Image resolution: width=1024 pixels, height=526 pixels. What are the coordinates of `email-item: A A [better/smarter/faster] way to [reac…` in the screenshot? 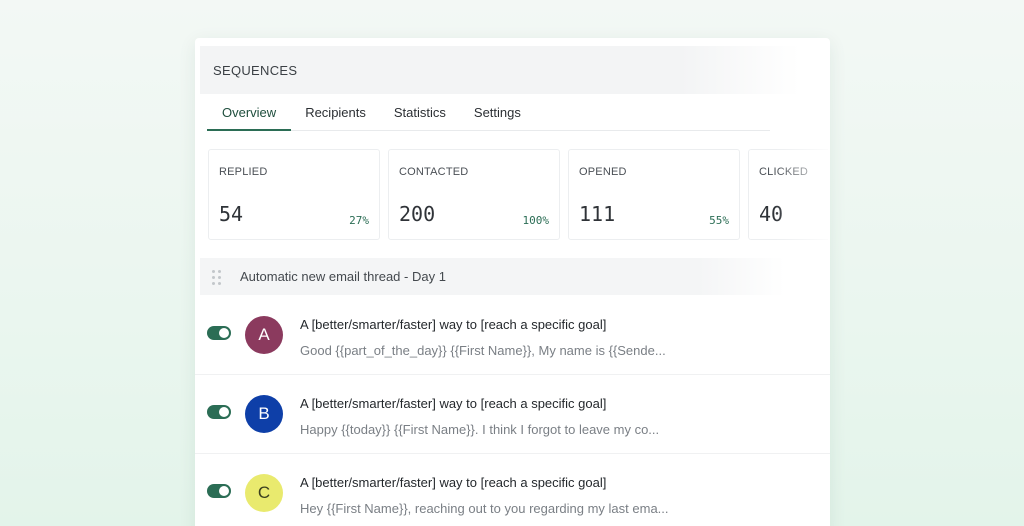 It's located at (512, 335).